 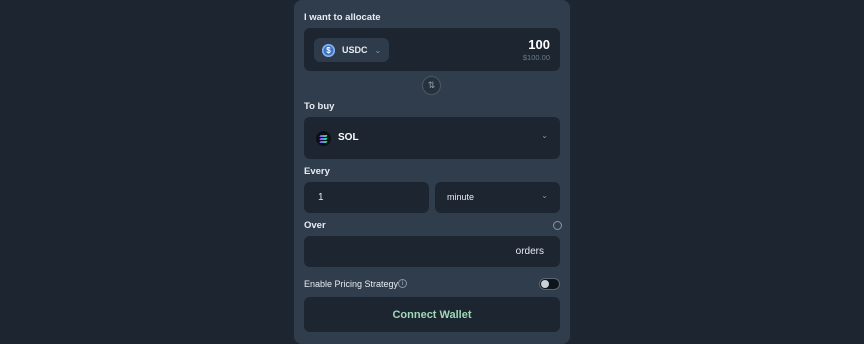 What do you see at coordinates (497, 197) in the screenshot?
I see `every-unit-select: minute ⌄` at bounding box center [497, 197].